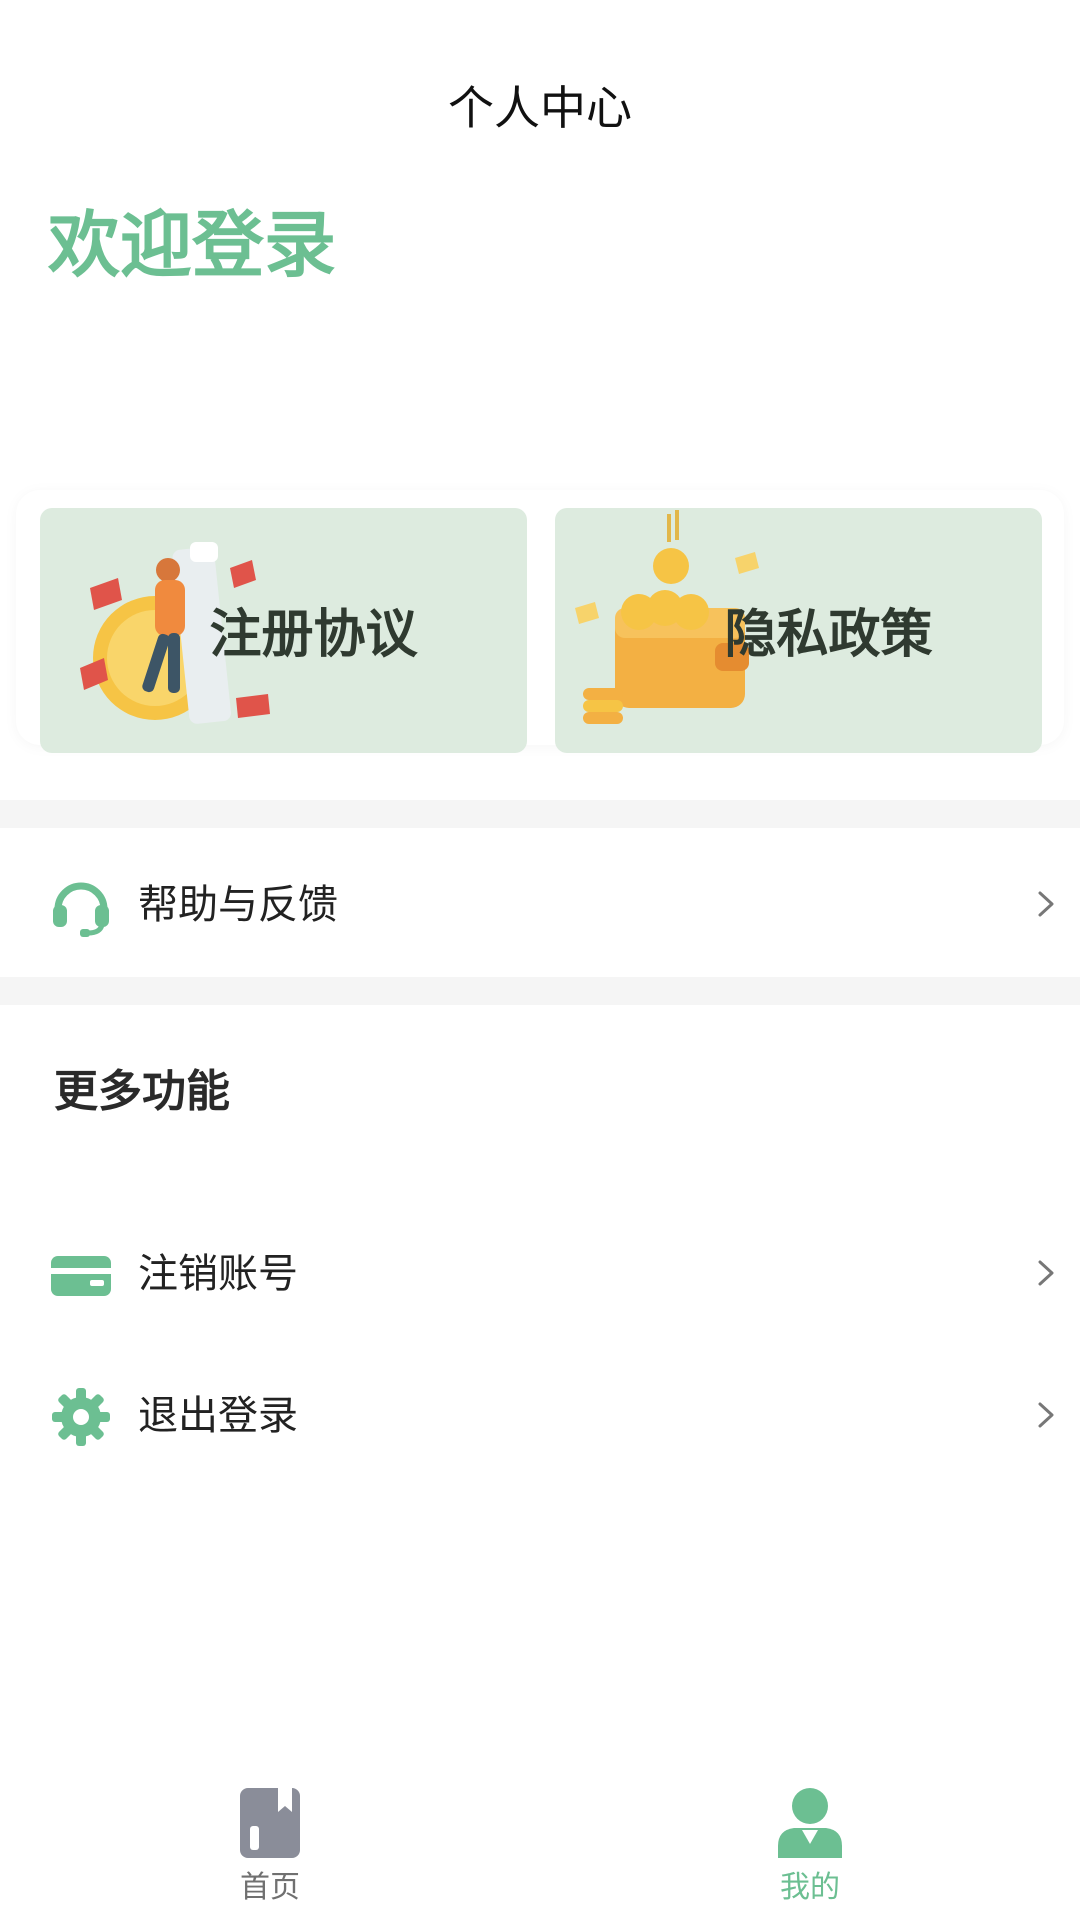 The width and height of the screenshot is (1080, 1920). What do you see at coordinates (540, 1274) in the screenshot?
I see `cancel-account-row: 注销账号` at bounding box center [540, 1274].